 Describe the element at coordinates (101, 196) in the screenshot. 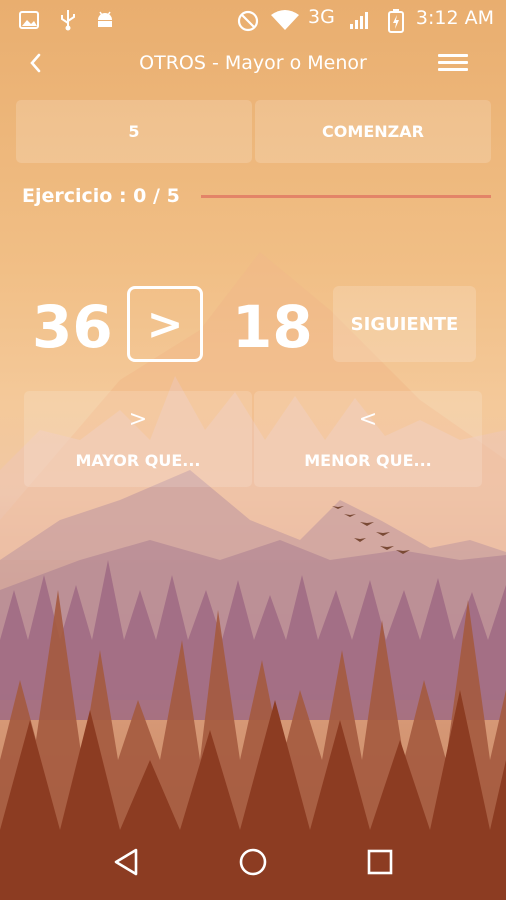

I see `progress-label: Ejercicio : 0 / 5` at that location.